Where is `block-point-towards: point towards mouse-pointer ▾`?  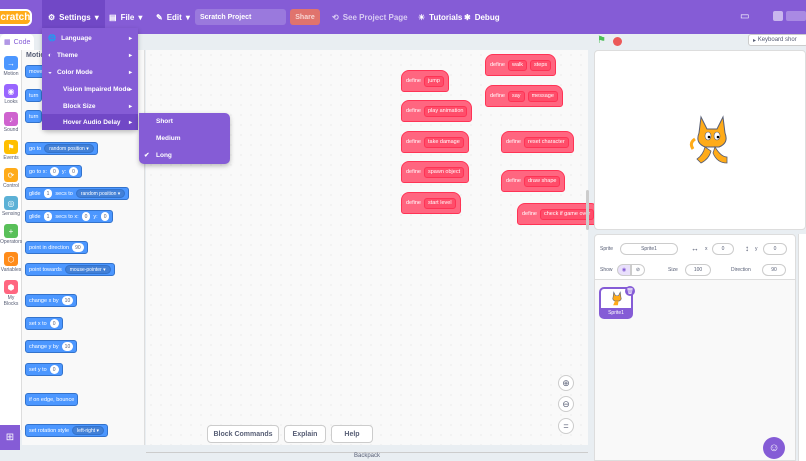
block-point-towards: point towards mouse-pointer ▾ is located at coordinates (70, 269).